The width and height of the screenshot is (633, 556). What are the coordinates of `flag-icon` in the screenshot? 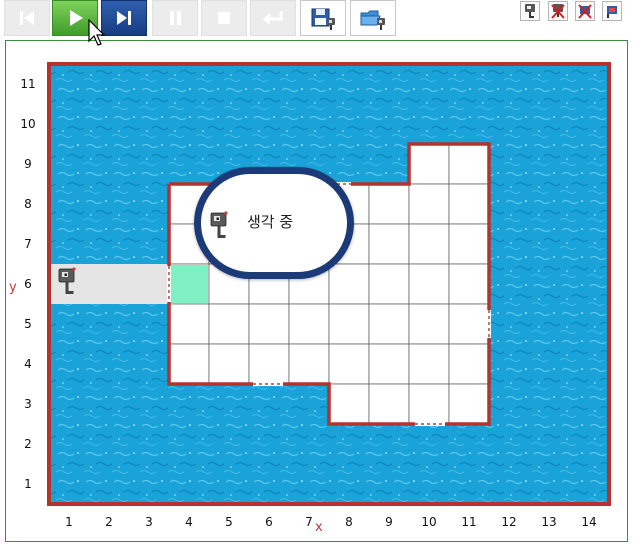 It's located at (612, 11).